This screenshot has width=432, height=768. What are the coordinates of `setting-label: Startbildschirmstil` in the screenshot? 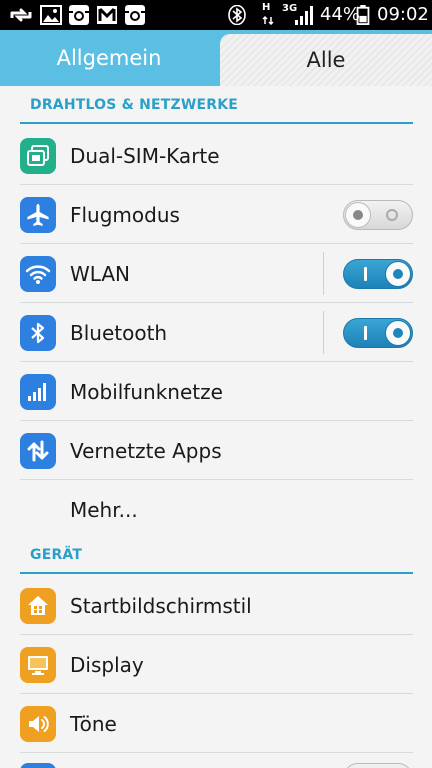 It's located at (161, 605).